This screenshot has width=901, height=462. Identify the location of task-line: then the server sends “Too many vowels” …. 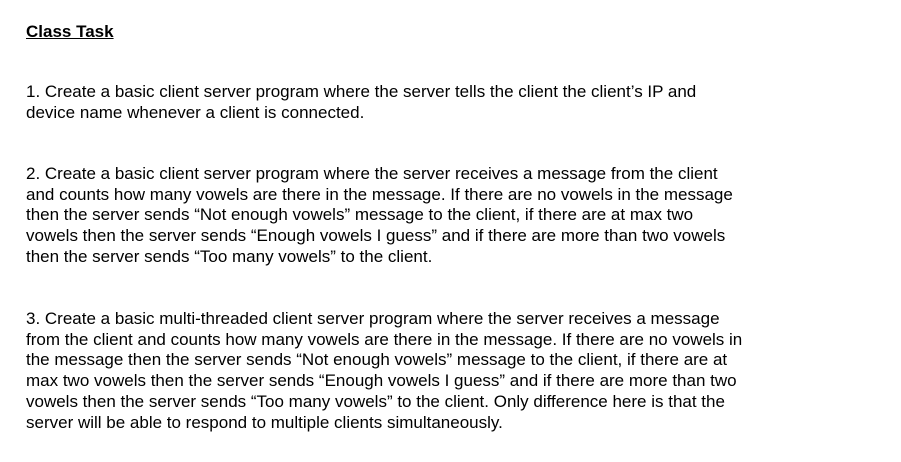
(229, 256).